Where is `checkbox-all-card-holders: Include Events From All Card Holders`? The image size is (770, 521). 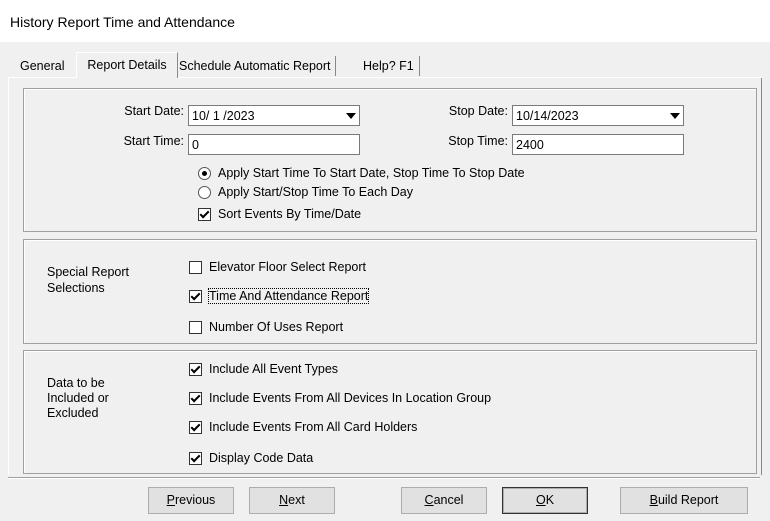 checkbox-all-card-holders: Include Events From All Card Holders is located at coordinates (303, 427).